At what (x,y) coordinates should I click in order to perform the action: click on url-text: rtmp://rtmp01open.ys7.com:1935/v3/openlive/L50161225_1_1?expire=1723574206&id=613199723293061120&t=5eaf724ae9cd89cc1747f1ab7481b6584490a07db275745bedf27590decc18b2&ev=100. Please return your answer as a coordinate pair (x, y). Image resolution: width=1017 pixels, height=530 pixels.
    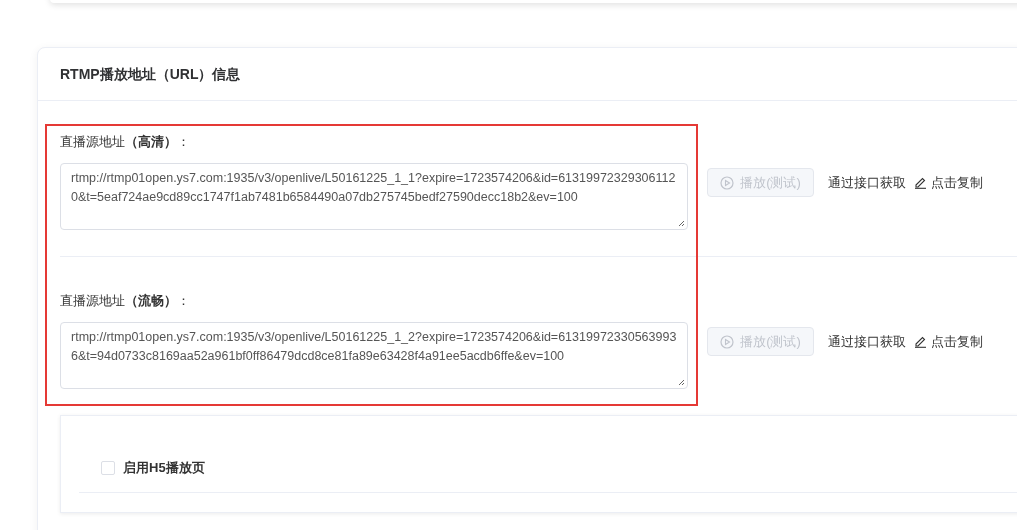
    Looking at the image, I should click on (374, 188).